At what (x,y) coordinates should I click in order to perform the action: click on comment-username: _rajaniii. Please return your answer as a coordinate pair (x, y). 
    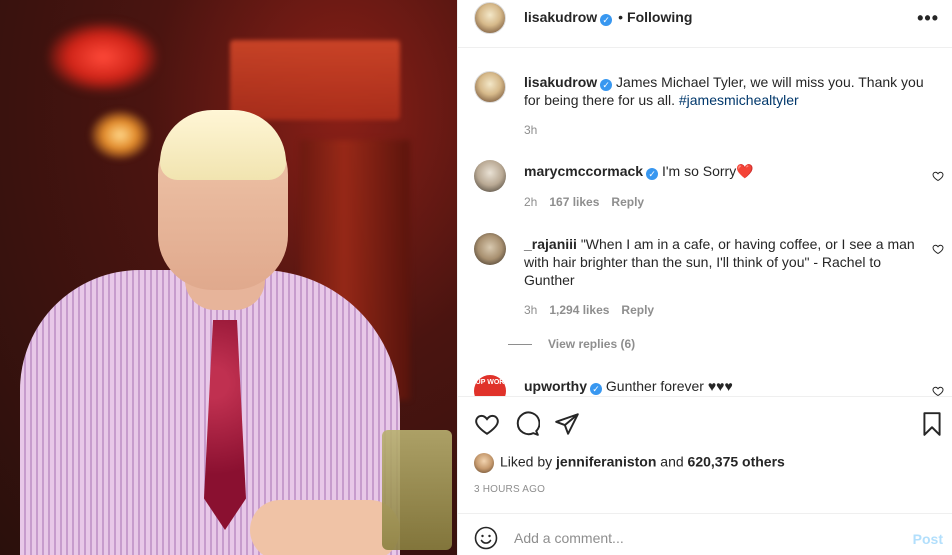
    Looking at the image, I should click on (550, 244).